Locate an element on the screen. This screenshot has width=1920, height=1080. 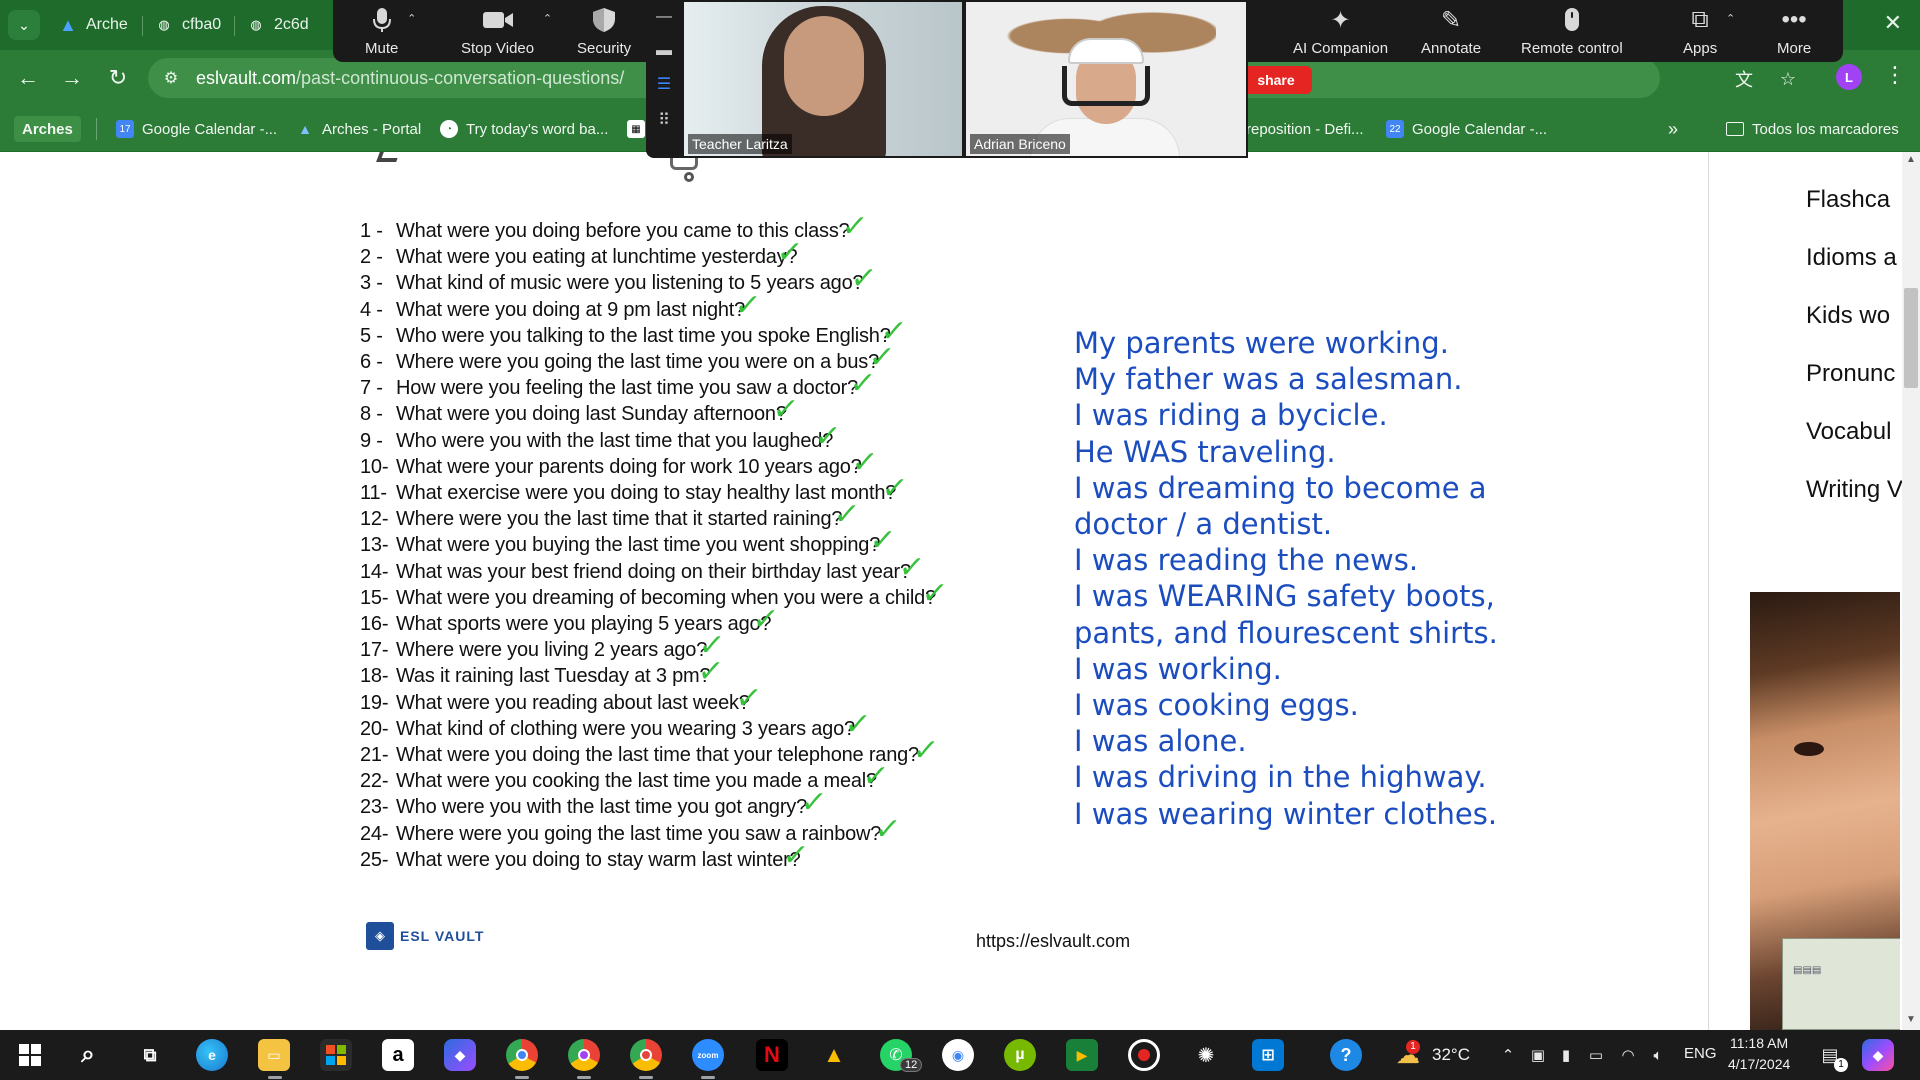
mouse-icon is located at coordinates (1572, 20).